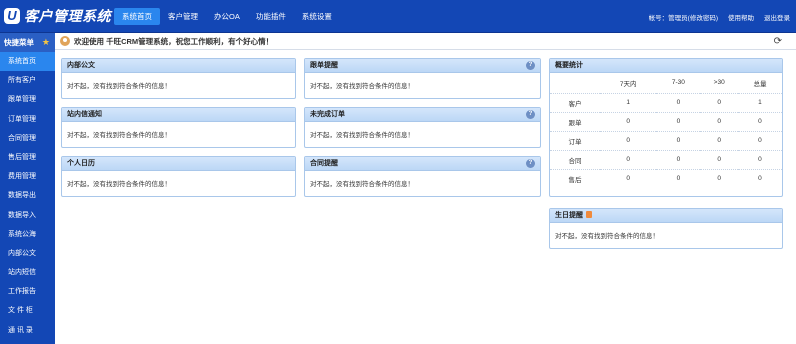 The width and height of the screenshot is (796, 344). I want to click on sidebar-header-label: 快捷菜单, so click(19, 42).